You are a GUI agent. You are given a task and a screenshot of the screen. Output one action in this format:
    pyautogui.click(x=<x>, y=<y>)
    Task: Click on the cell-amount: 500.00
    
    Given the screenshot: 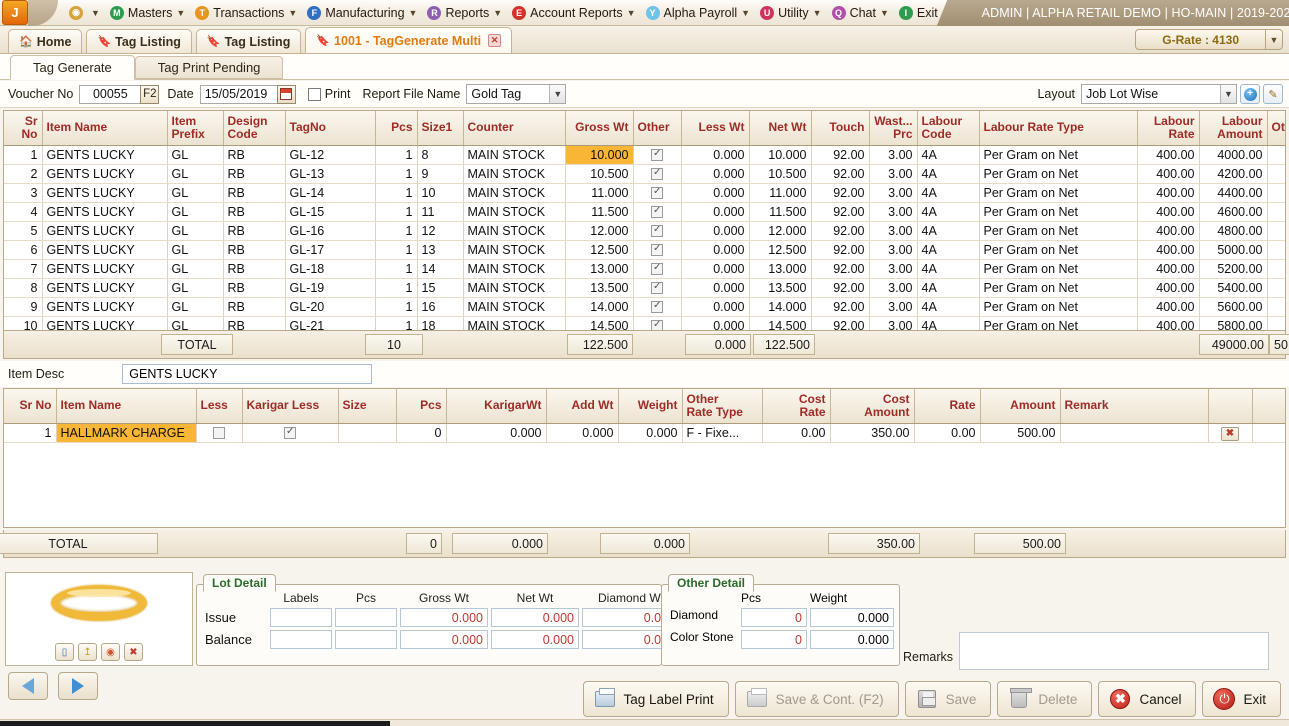 What is the action you would take?
    pyautogui.click(x=1020, y=433)
    